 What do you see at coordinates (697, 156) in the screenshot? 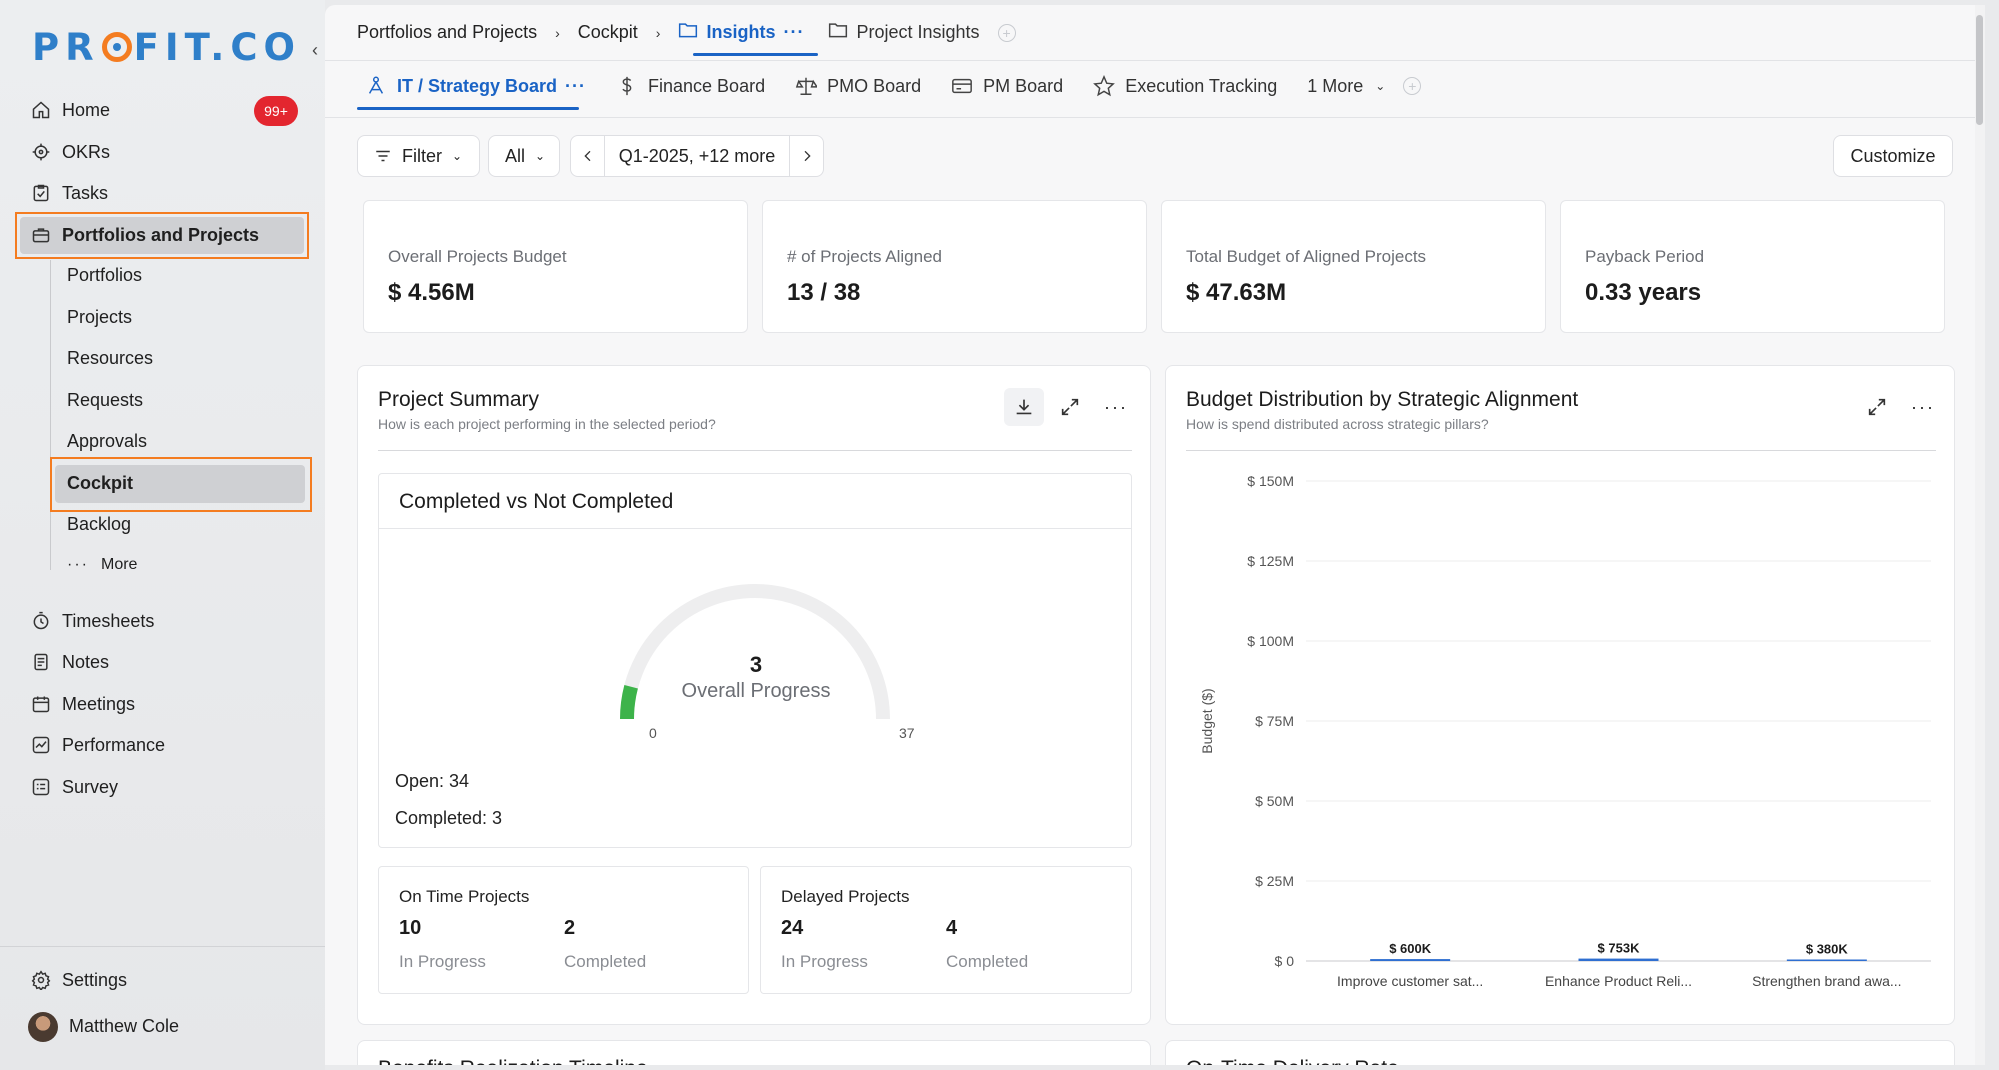
I see `period-label: Q1-2025, +12 more` at bounding box center [697, 156].